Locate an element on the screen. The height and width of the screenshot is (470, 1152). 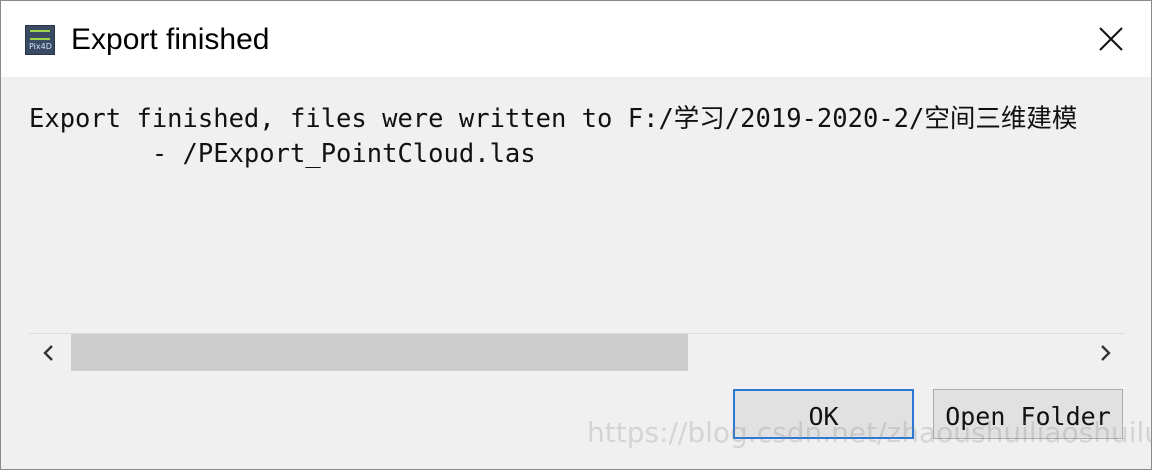
app-logo-icon: Pix4D is located at coordinates (40, 40).